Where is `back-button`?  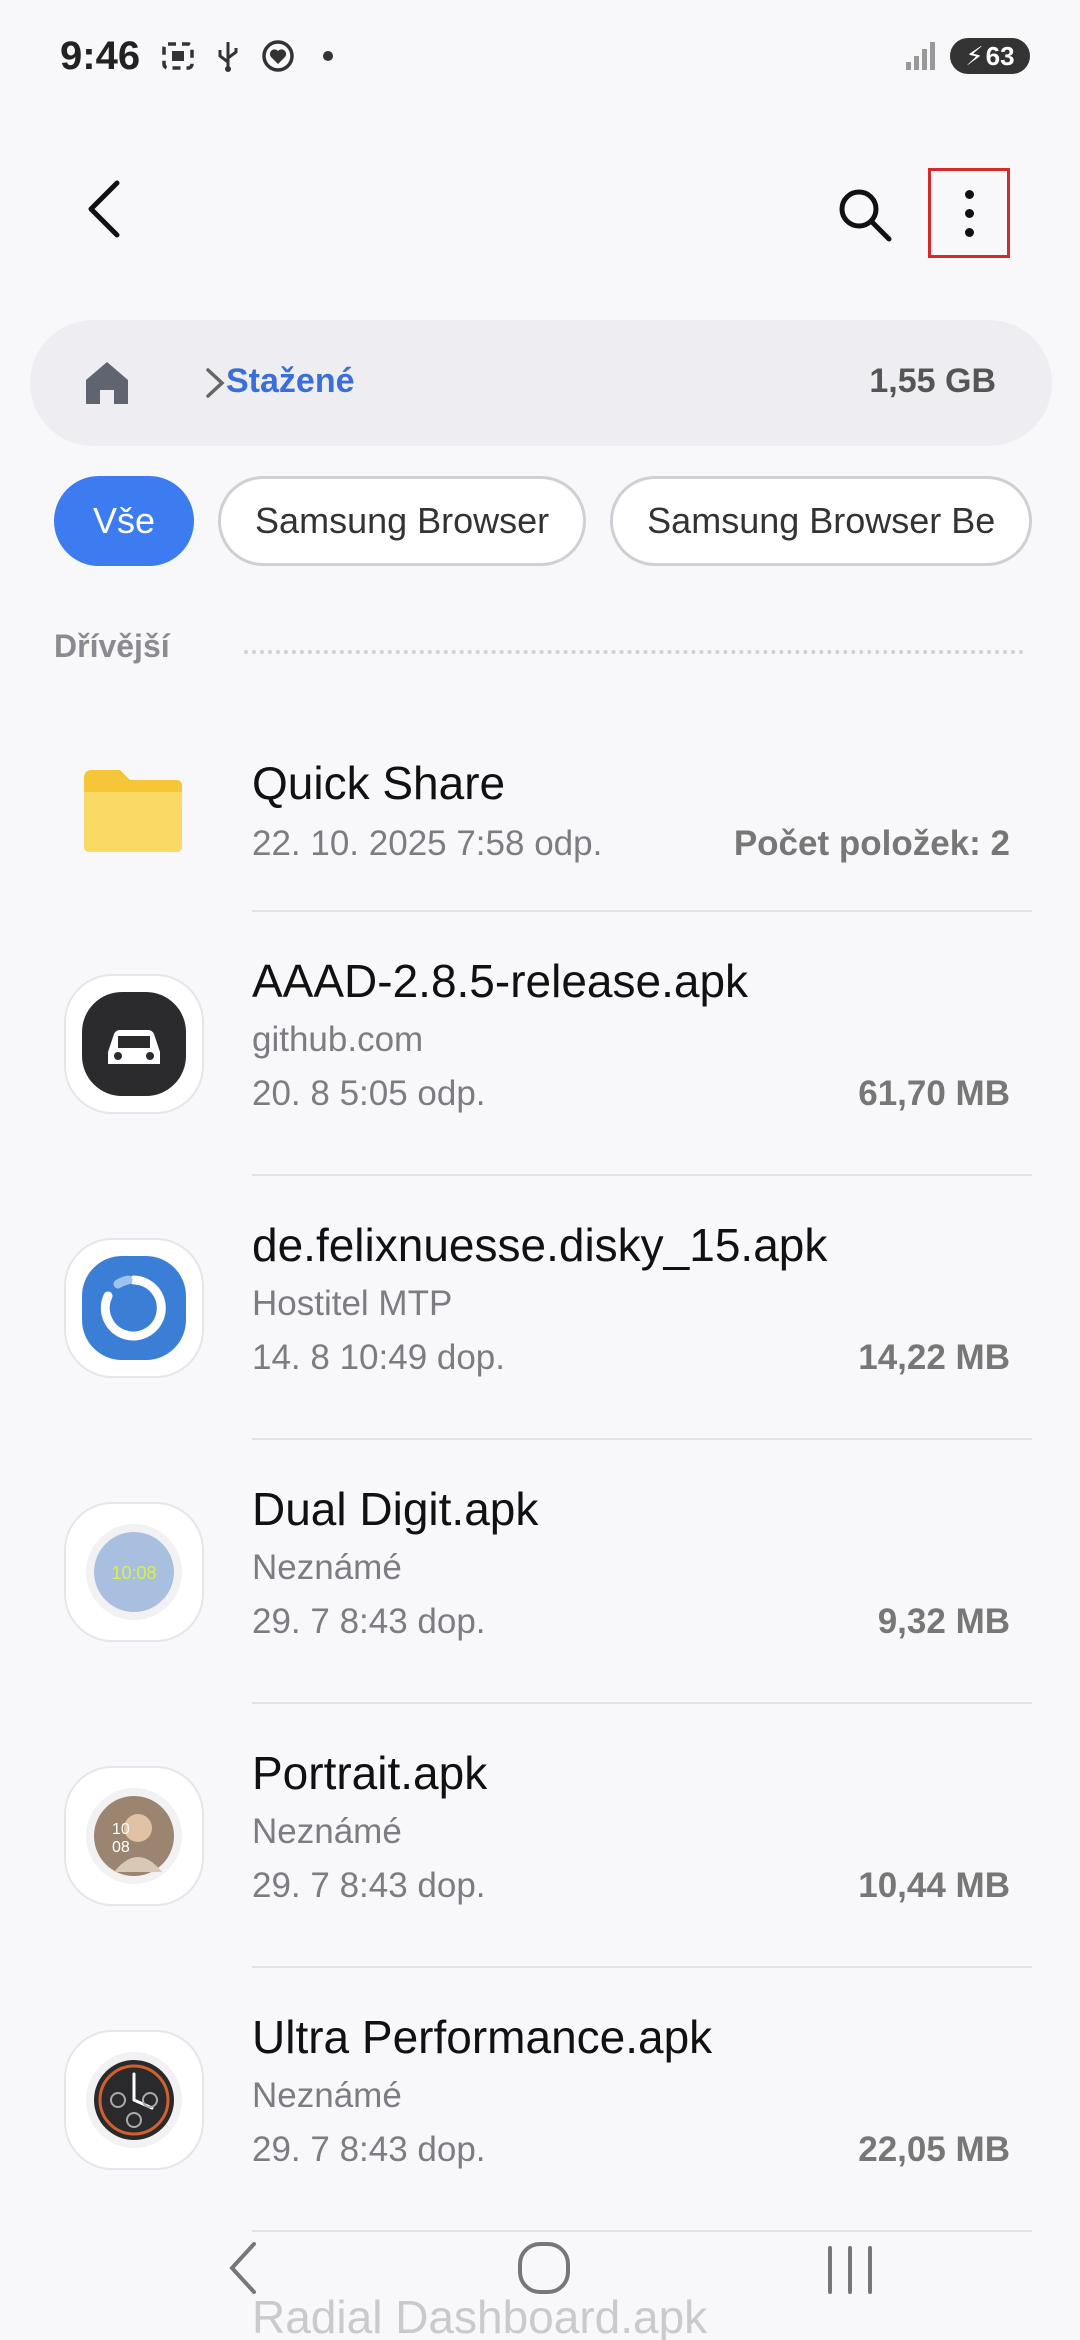 back-button is located at coordinates (105, 209).